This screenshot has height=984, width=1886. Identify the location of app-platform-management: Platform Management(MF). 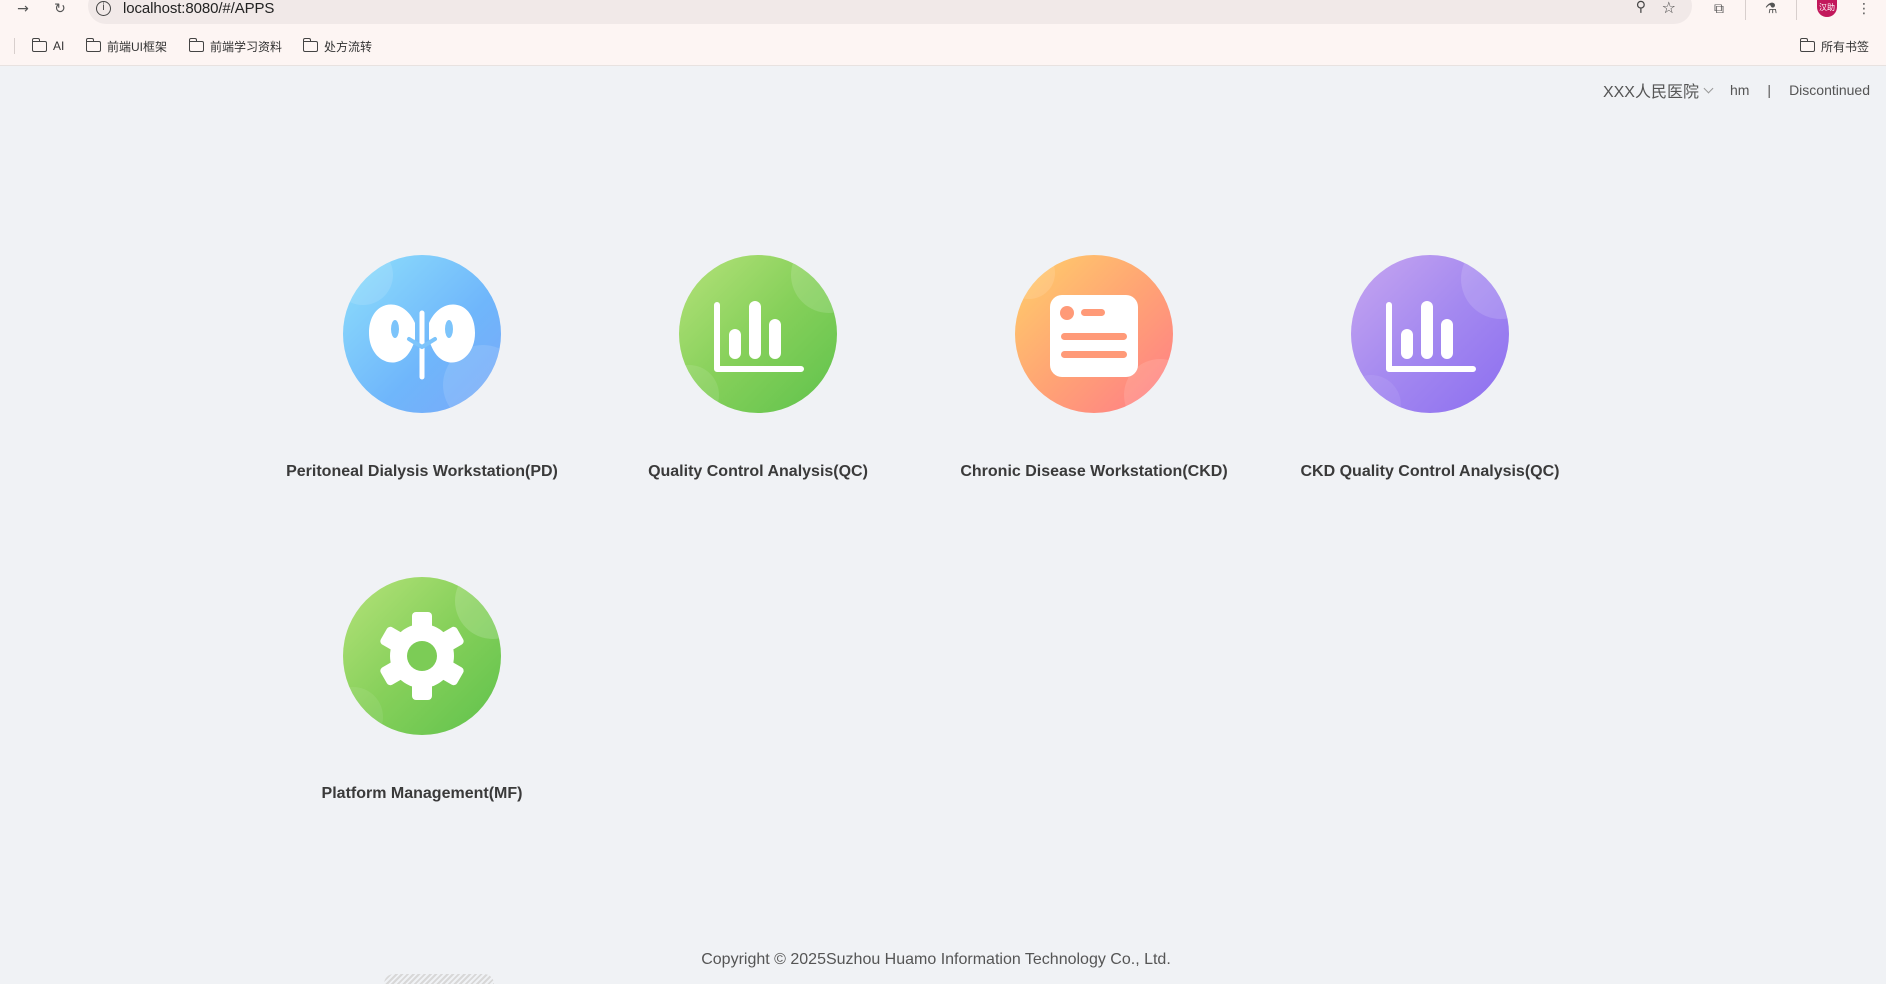
(422, 690).